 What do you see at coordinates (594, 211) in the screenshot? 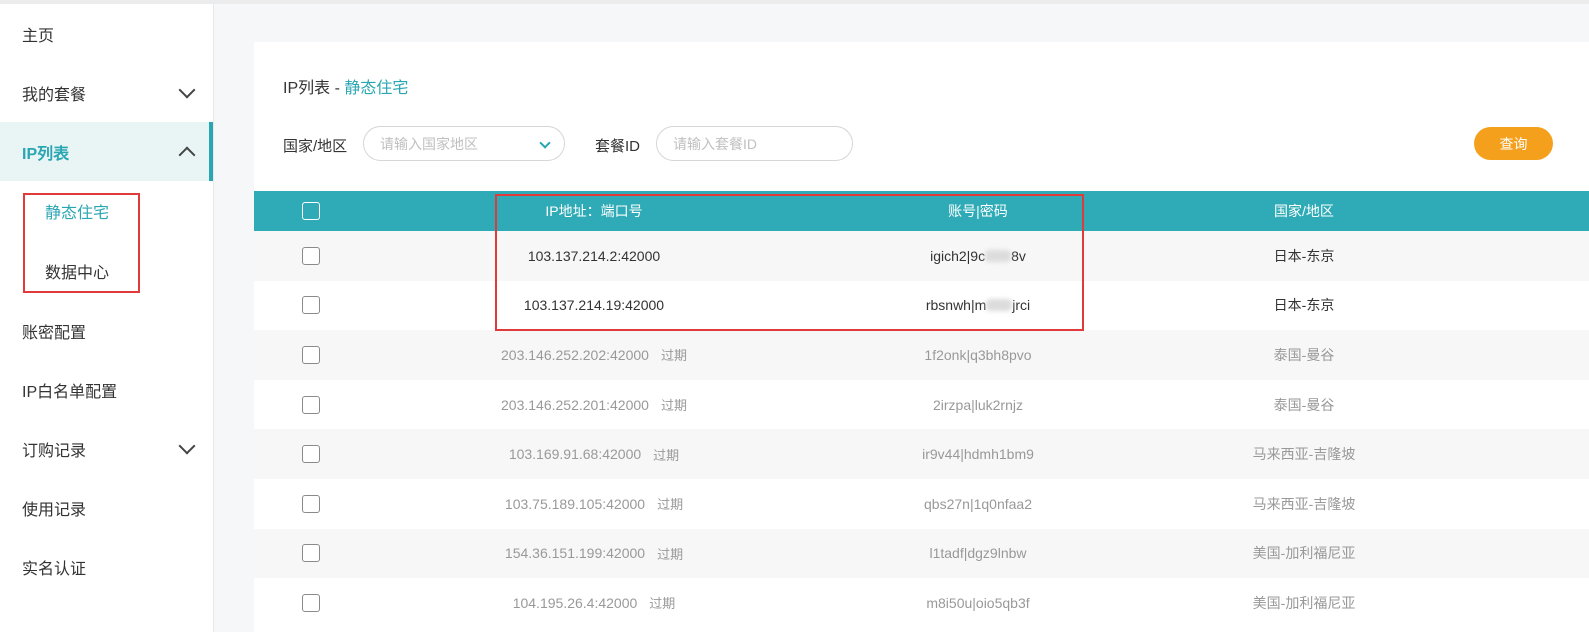
I see `column-header-ip: IP地址：端口号` at bounding box center [594, 211].